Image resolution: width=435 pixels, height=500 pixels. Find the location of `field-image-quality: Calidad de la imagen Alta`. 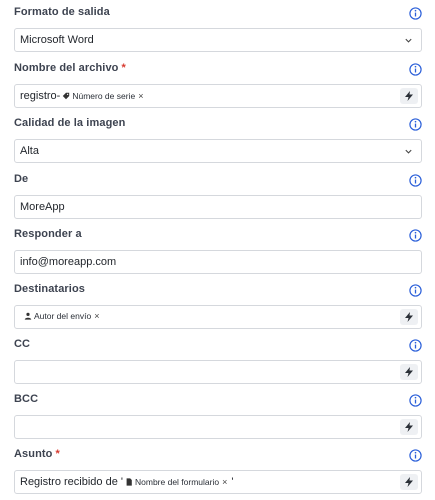

field-image-quality: Calidad de la imagen Alta is located at coordinates (218, 140).